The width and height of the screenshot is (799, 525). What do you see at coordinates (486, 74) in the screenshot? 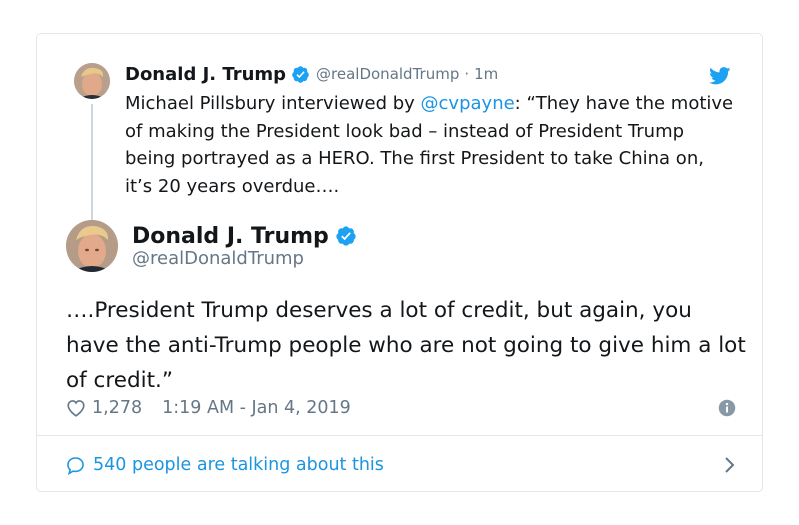
I see `parent-timestamp: 1m` at bounding box center [486, 74].